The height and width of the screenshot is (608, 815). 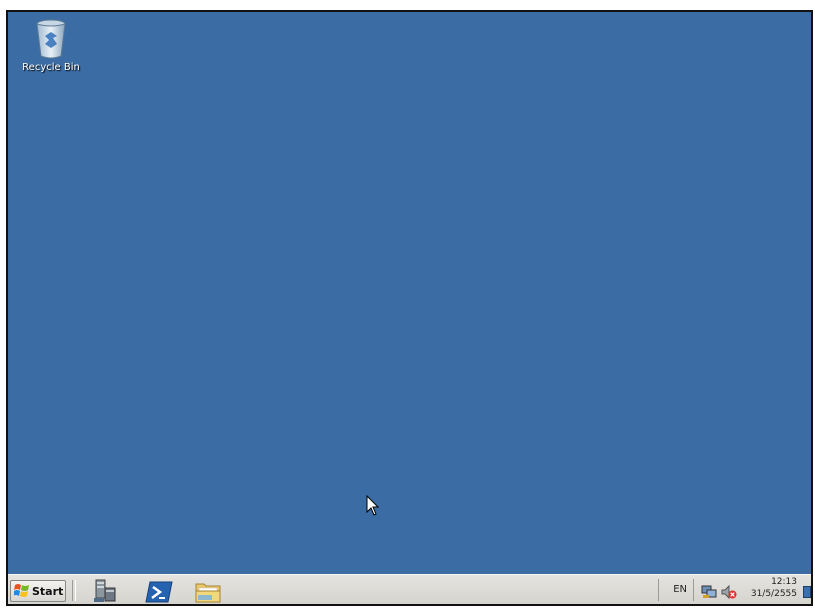 What do you see at coordinates (784, 582) in the screenshot?
I see `clock-time: 12:13` at bounding box center [784, 582].